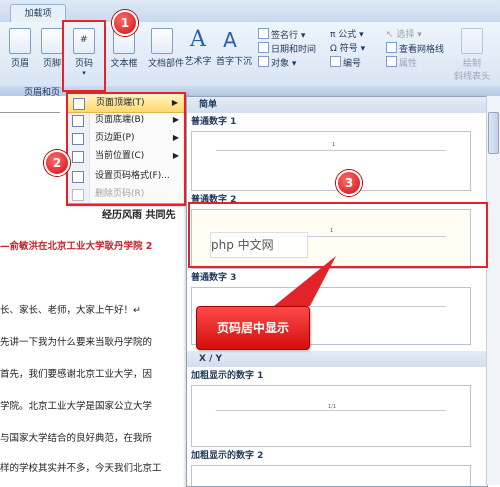 The height and width of the screenshot is (487, 500). I want to click on text-group-small: 签名行 ▾ 日期和时间 对象 ▾, so click(287, 49).